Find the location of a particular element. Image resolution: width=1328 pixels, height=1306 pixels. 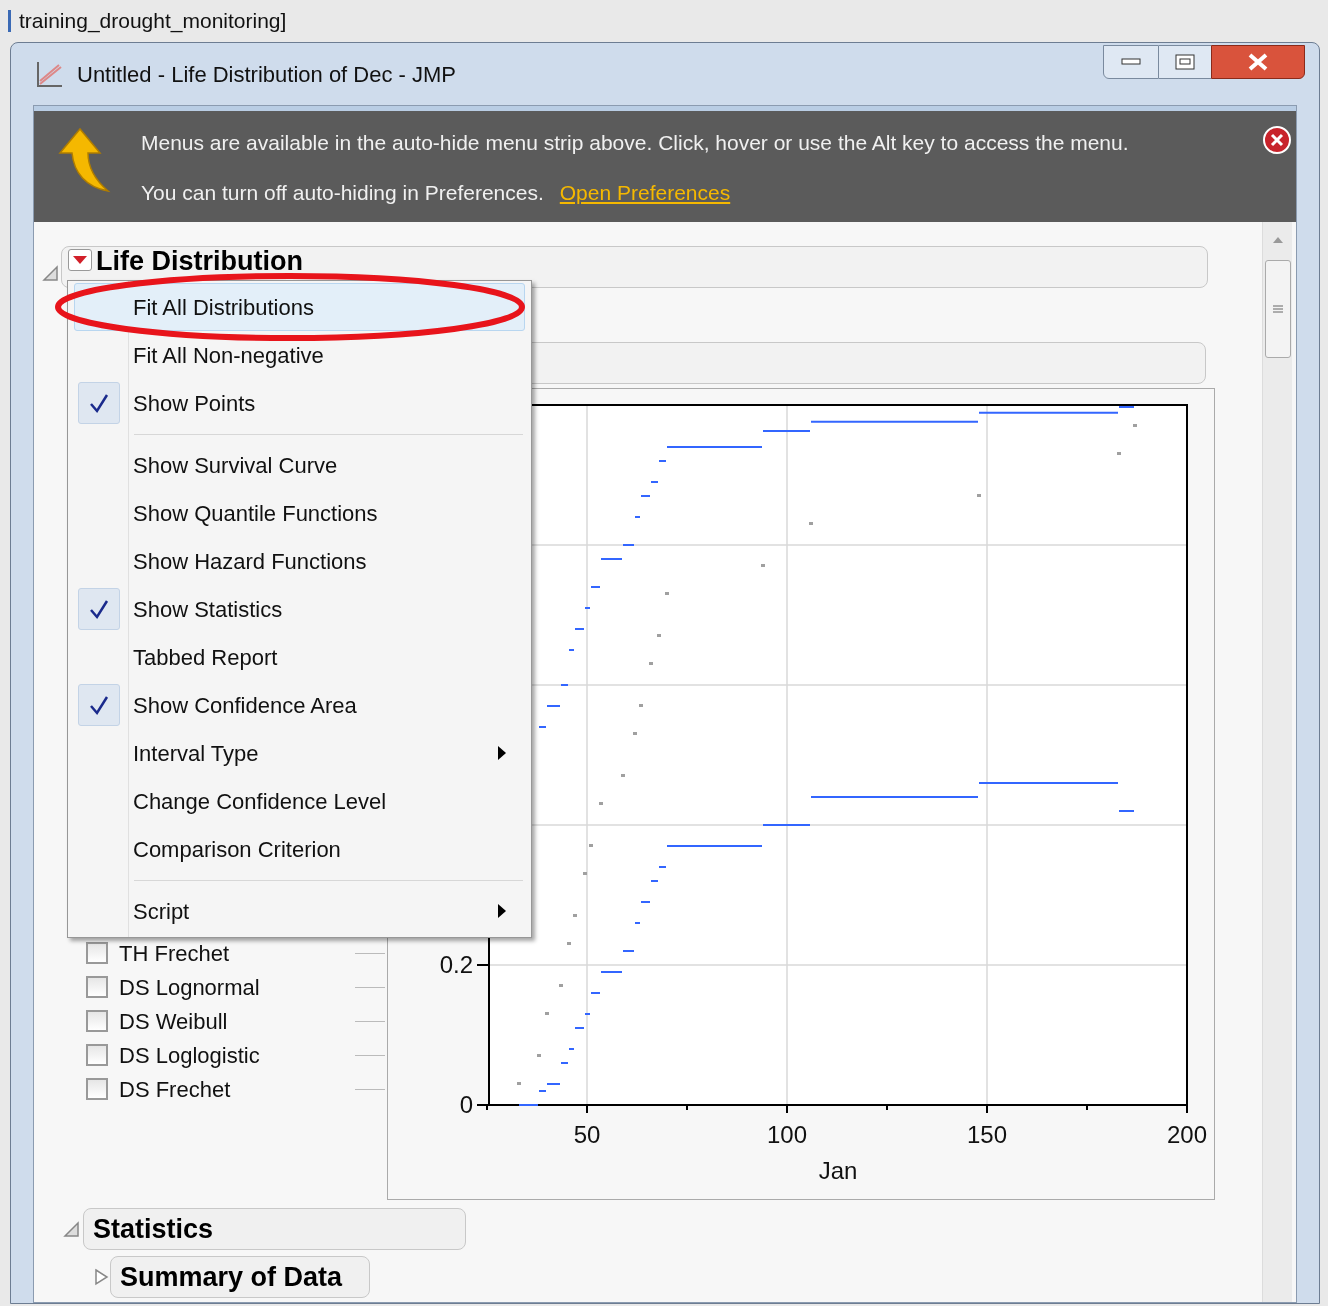

chart-icon is located at coordinates (50, 74).